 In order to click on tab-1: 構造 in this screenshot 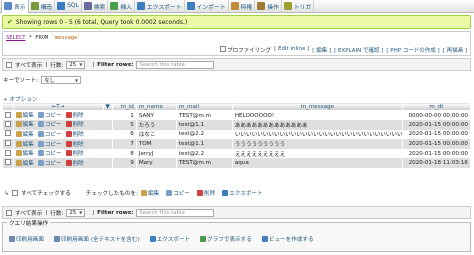, I will do `click(42, 6)`.